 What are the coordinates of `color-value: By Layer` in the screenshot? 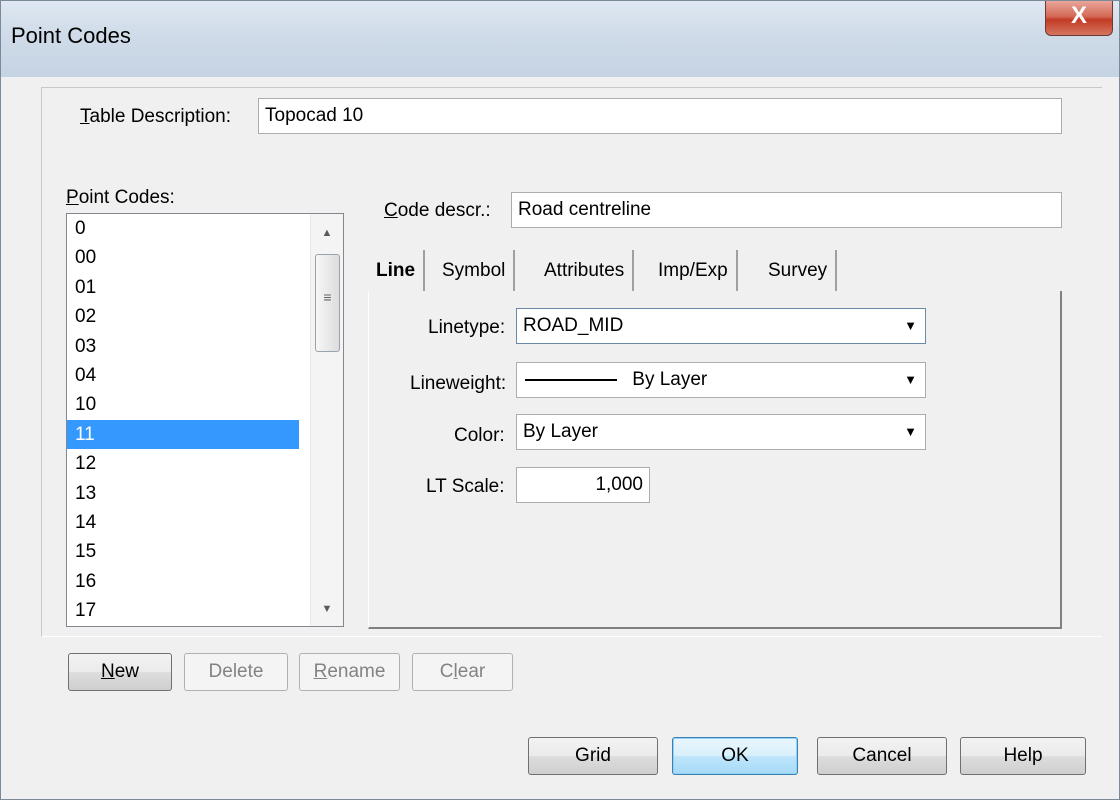 It's located at (560, 431).